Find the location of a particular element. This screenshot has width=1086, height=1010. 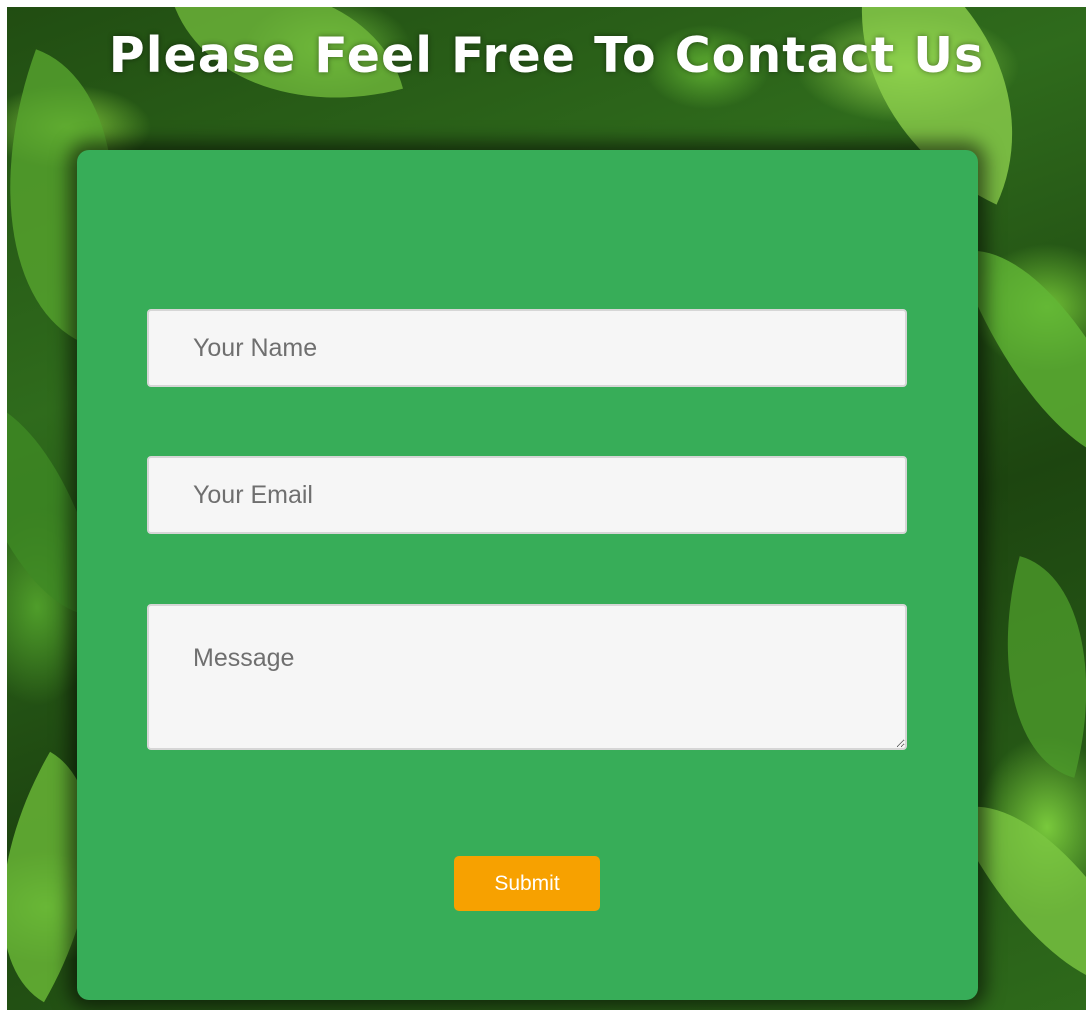

page-title: Please Feel Free To Contact Us is located at coordinates (546, 56).